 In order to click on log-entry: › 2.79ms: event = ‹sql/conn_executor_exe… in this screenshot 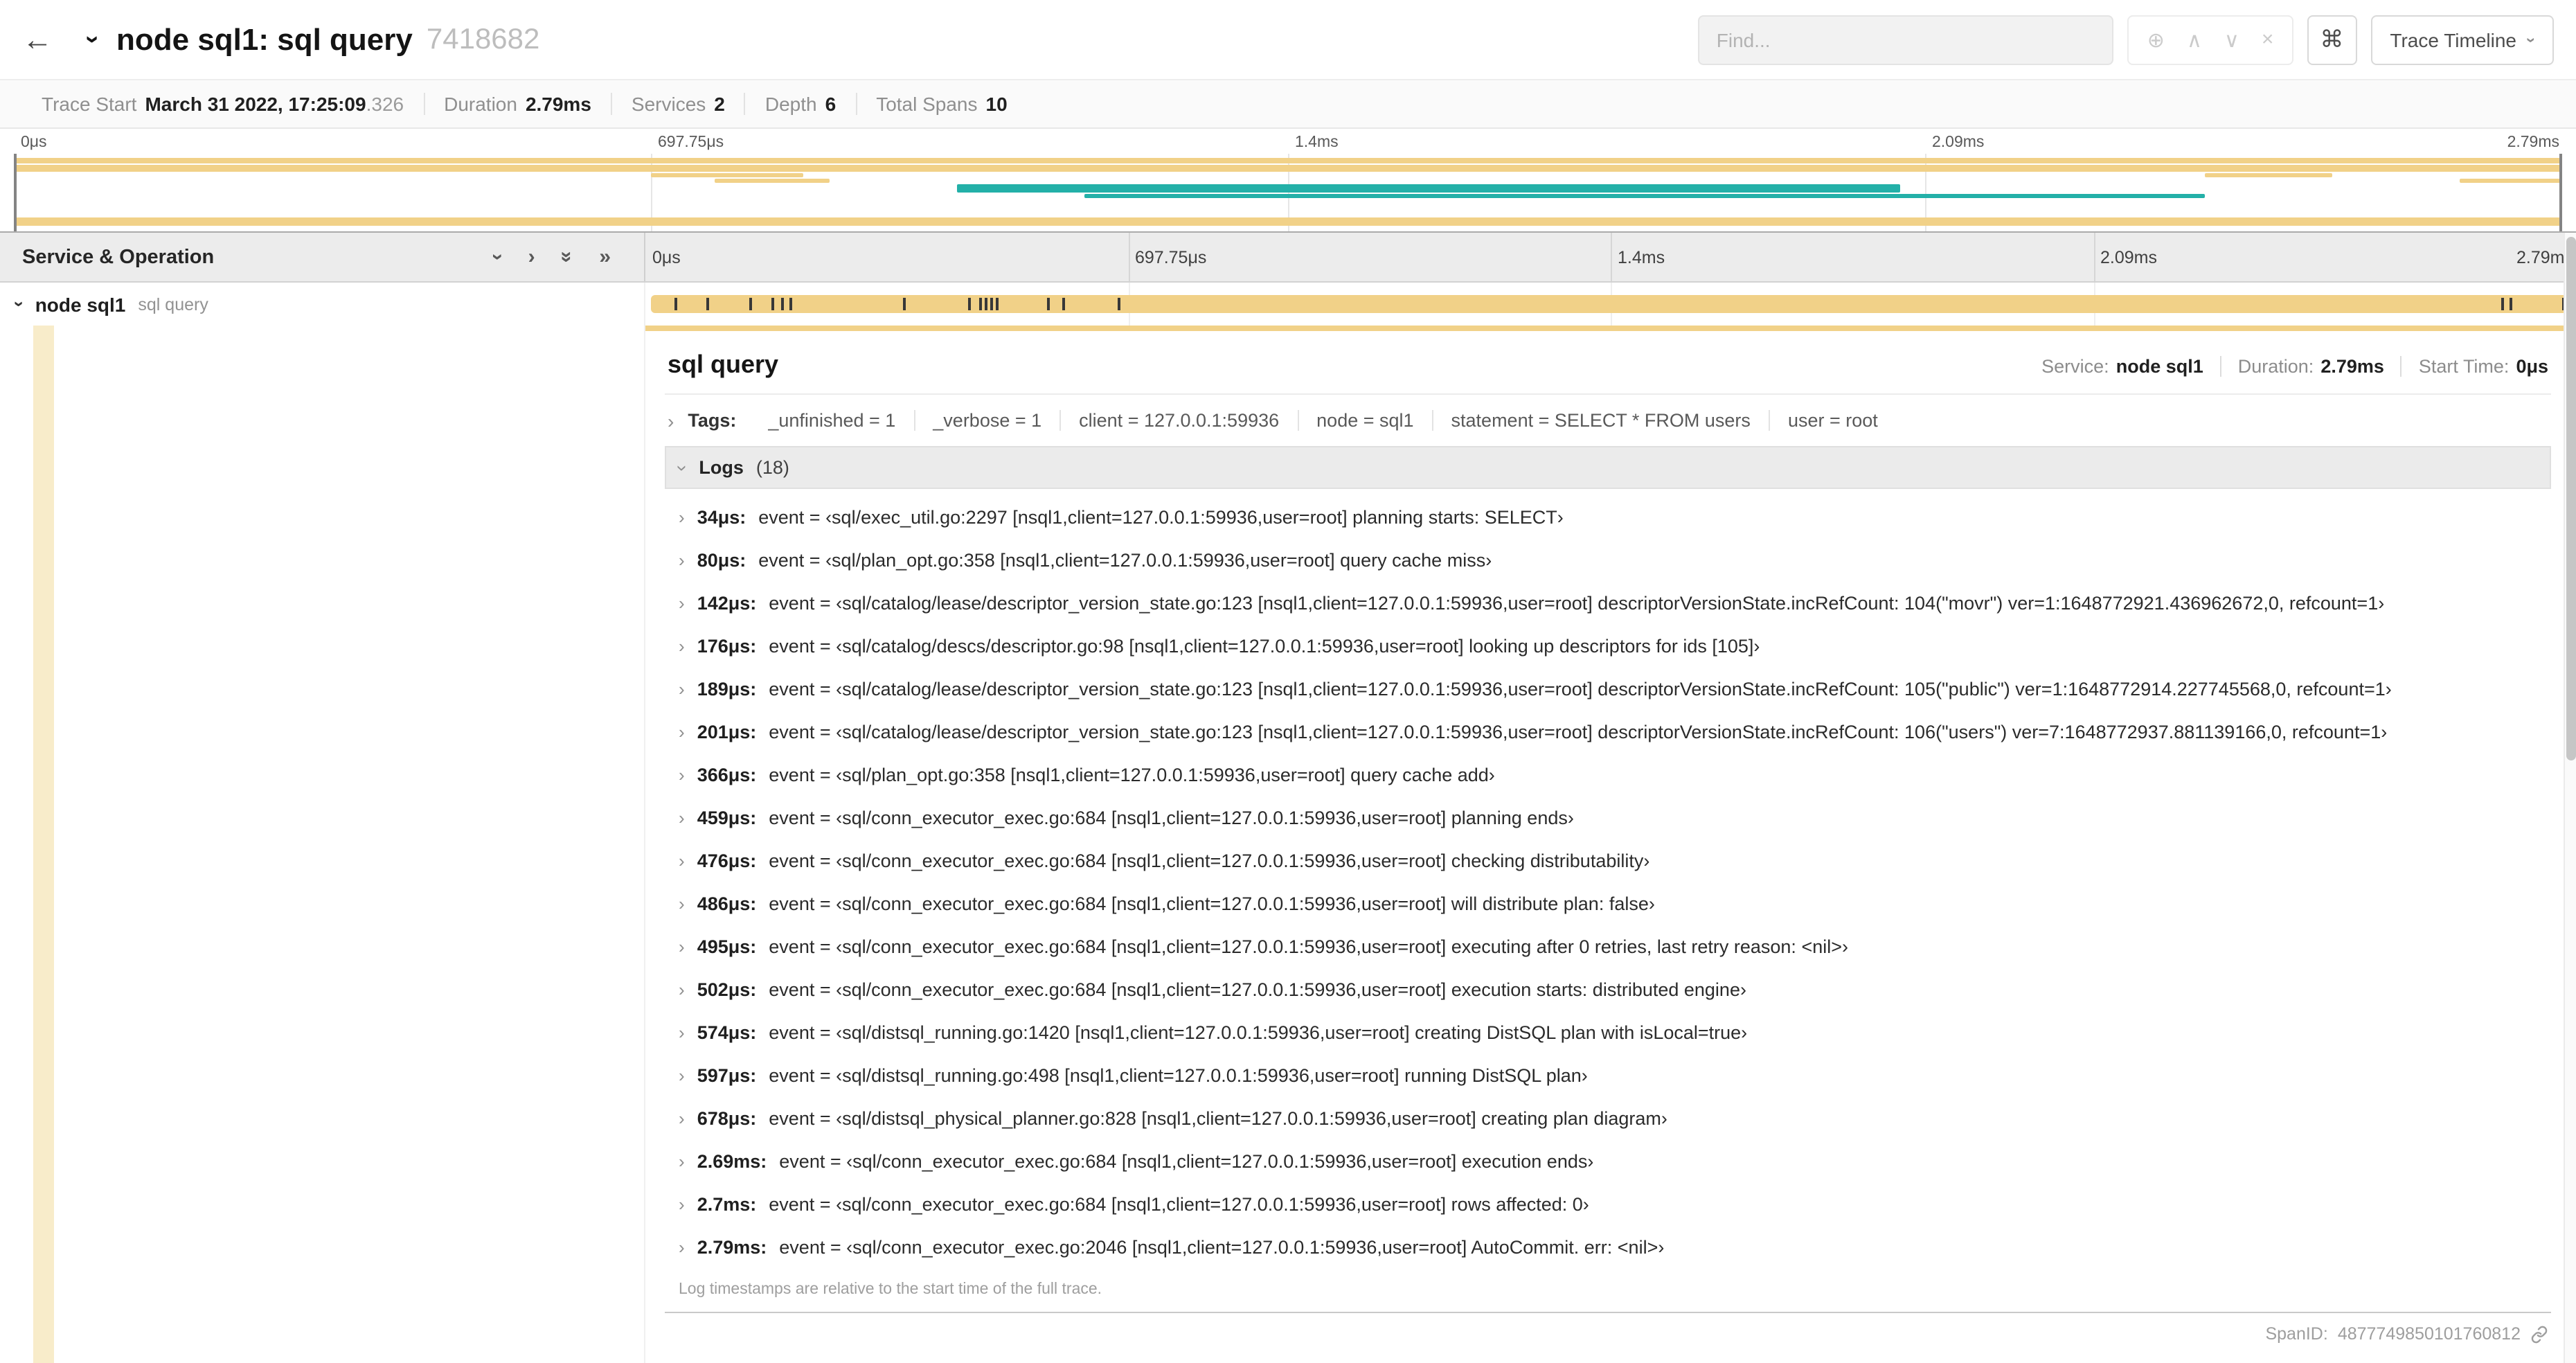, I will do `click(1608, 1248)`.